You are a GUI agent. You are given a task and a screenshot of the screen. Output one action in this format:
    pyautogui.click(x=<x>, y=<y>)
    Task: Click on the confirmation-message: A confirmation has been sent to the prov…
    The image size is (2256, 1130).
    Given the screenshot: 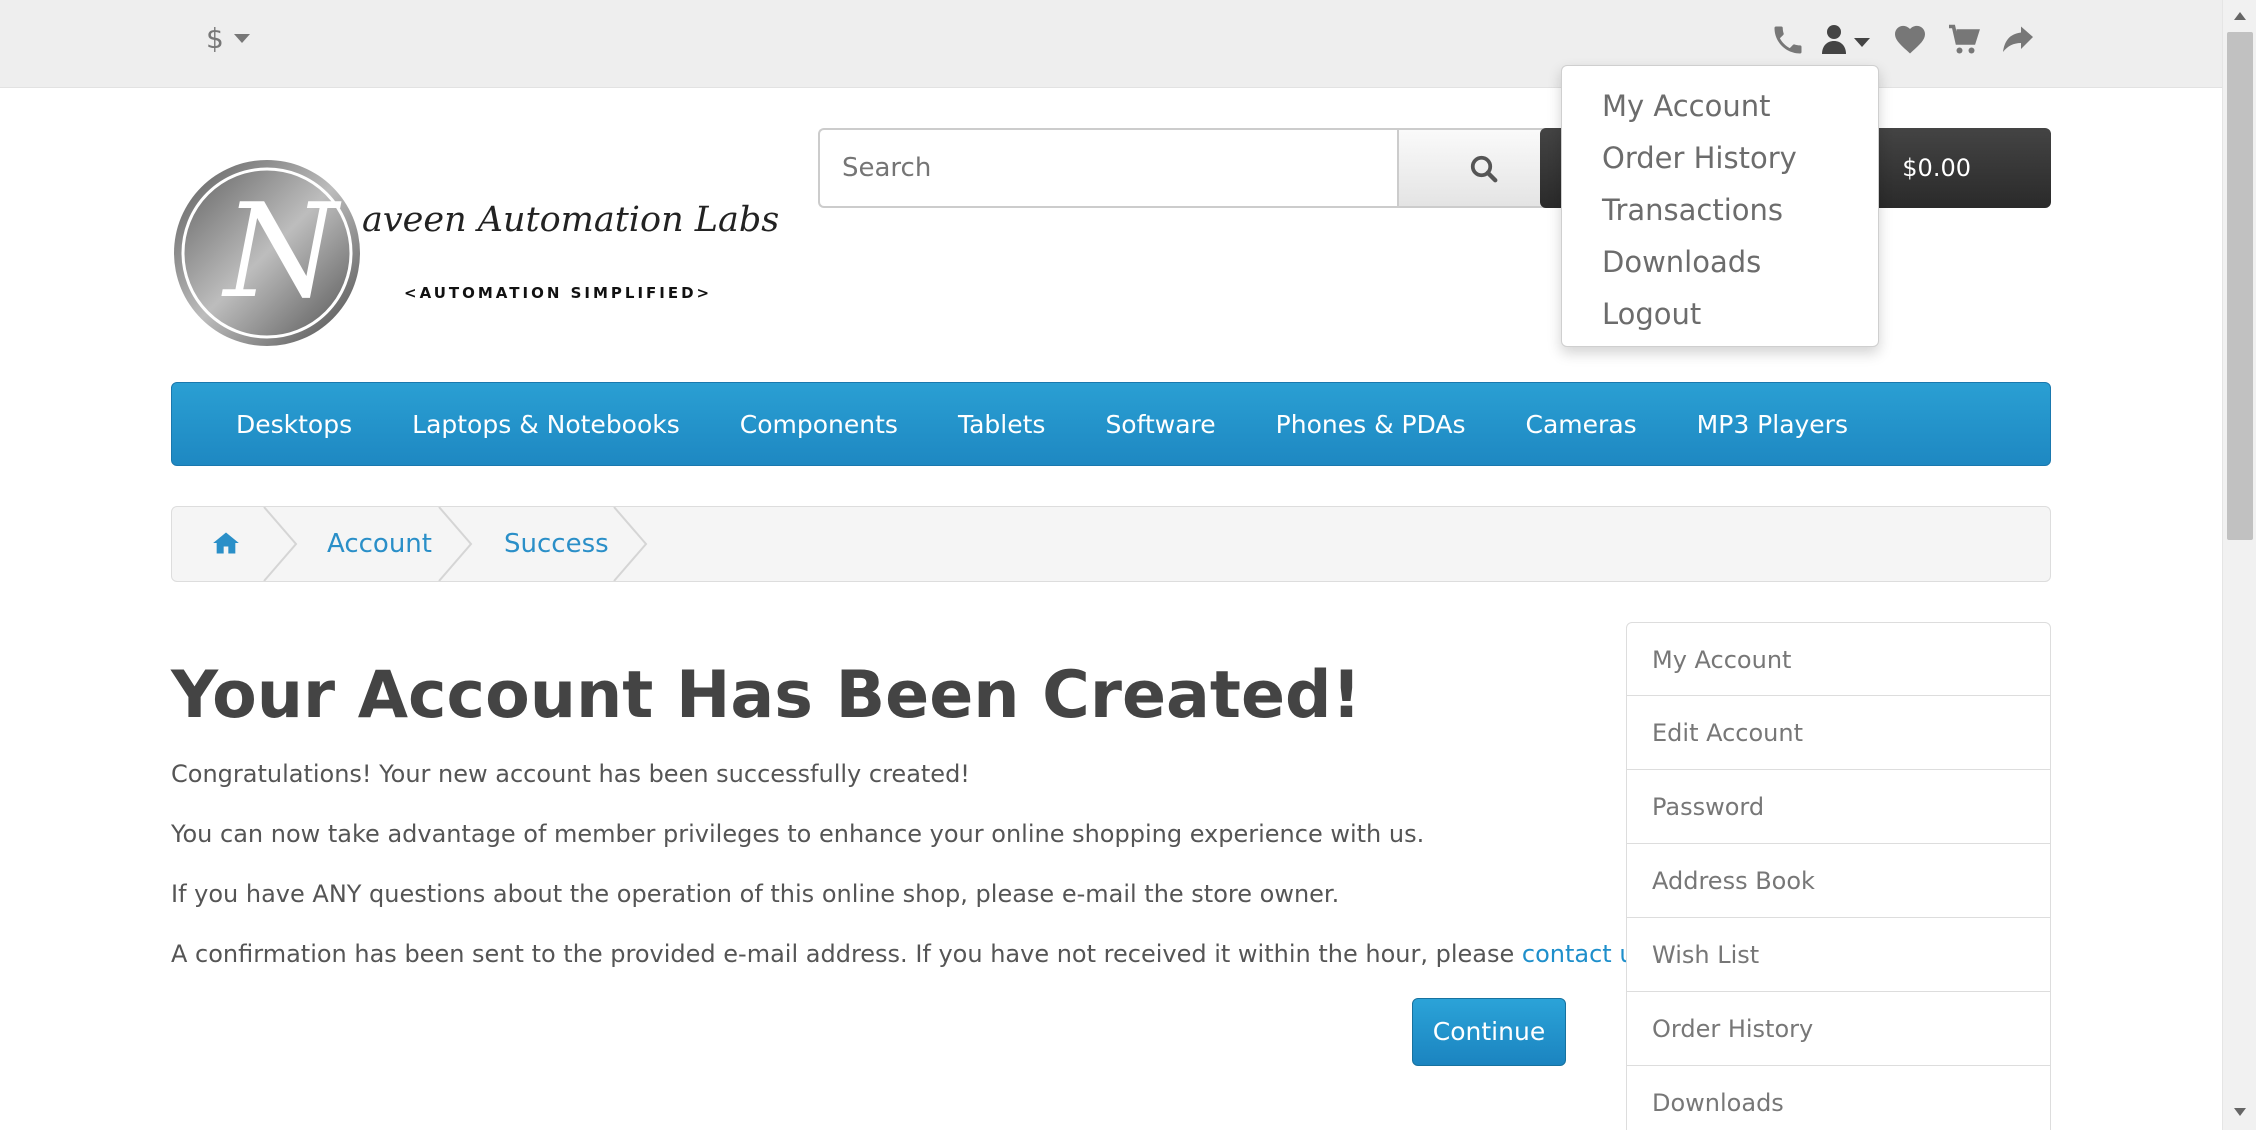 What is the action you would take?
    pyautogui.click(x=913, y=954)
    